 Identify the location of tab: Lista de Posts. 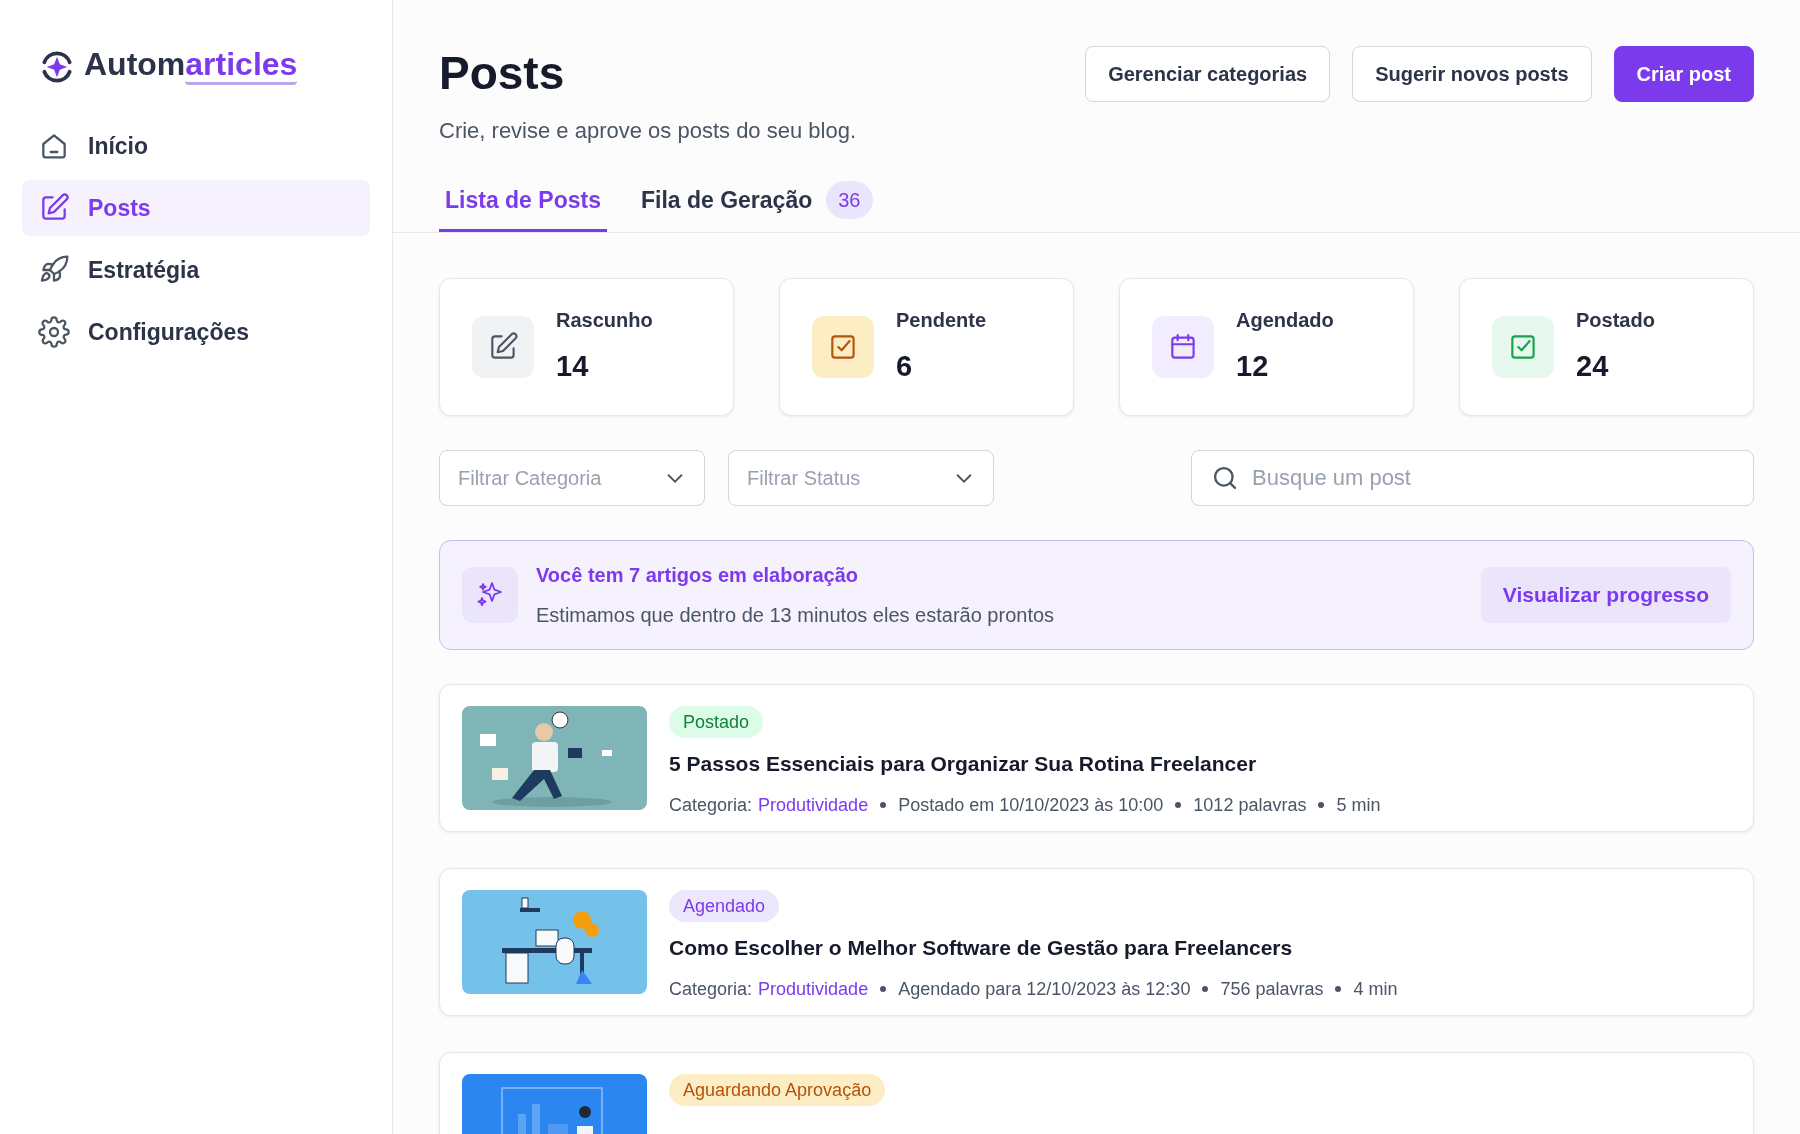
(523, 206).